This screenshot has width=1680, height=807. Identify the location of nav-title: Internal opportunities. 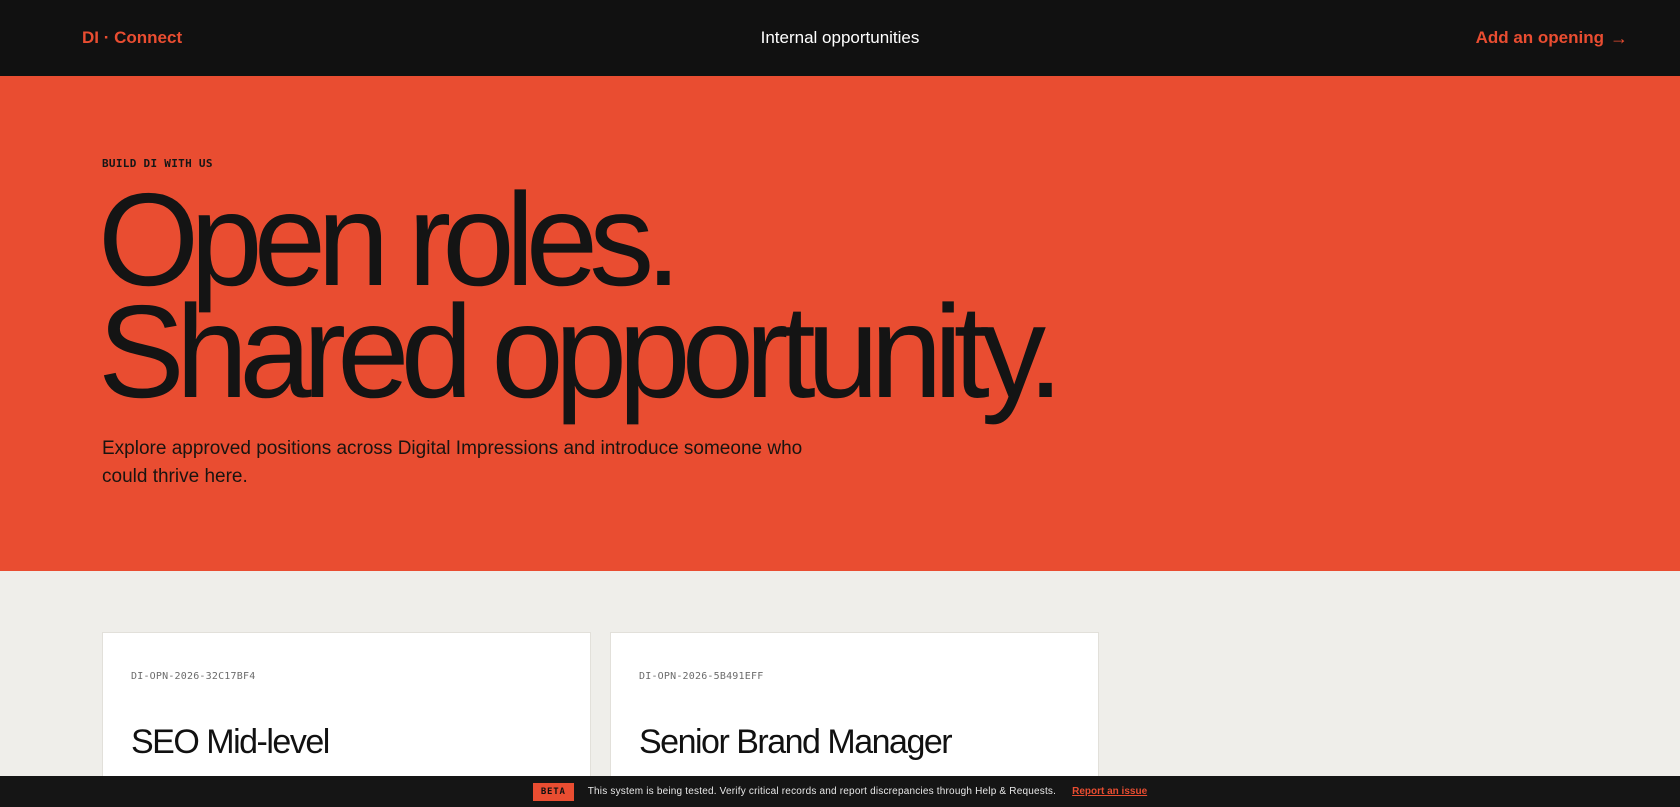
(840, 37).